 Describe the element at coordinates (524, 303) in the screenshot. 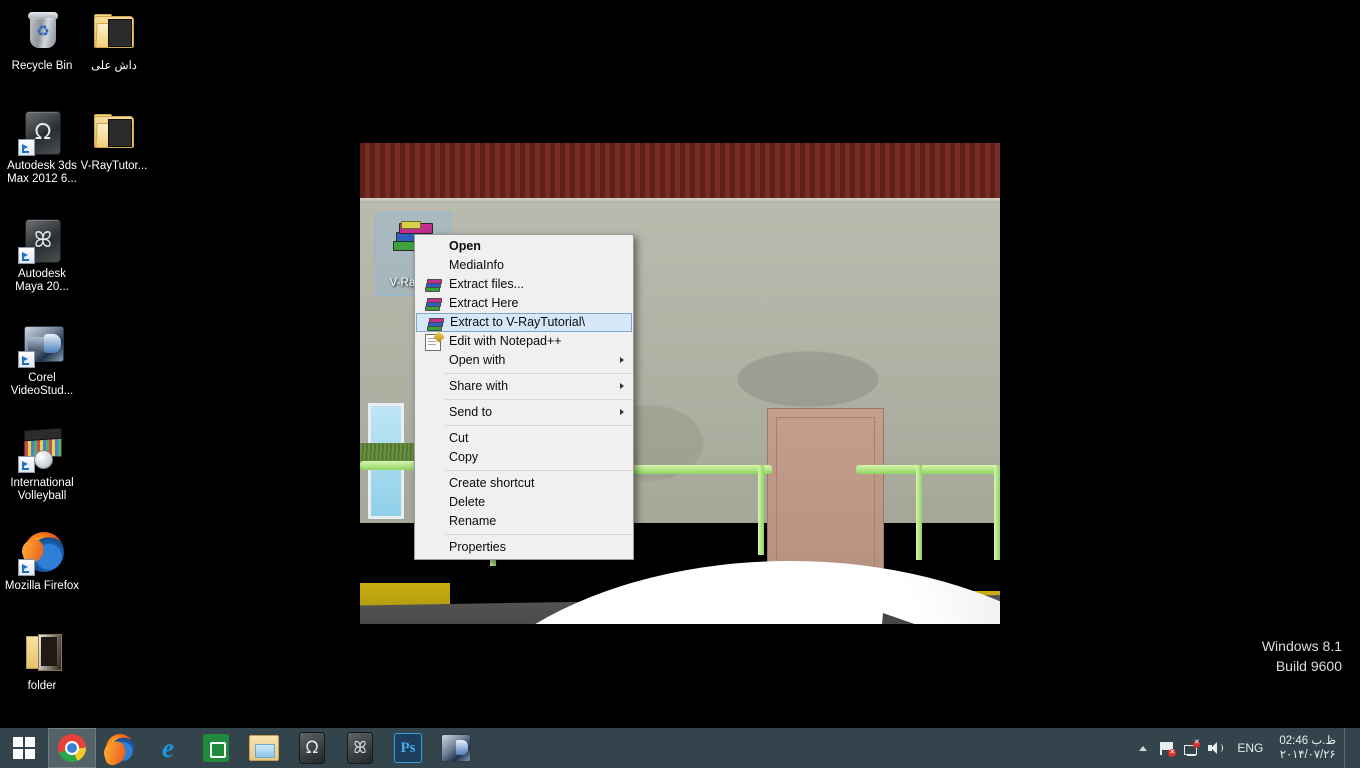

I see `menu-item-extract-here: Extract Here` at that location.